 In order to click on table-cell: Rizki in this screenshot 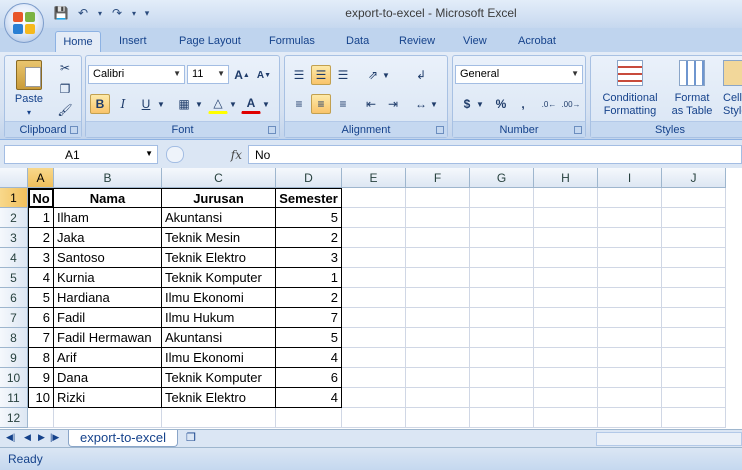, I will do `click(108, 398)`.